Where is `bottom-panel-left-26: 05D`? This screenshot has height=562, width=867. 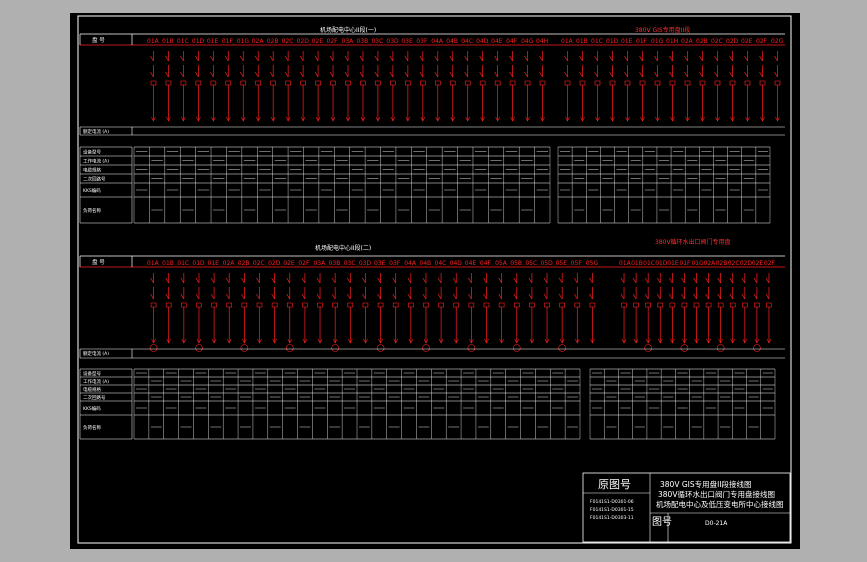
bottom-panel-left-26: 05D is located at coordinates (546, 263).